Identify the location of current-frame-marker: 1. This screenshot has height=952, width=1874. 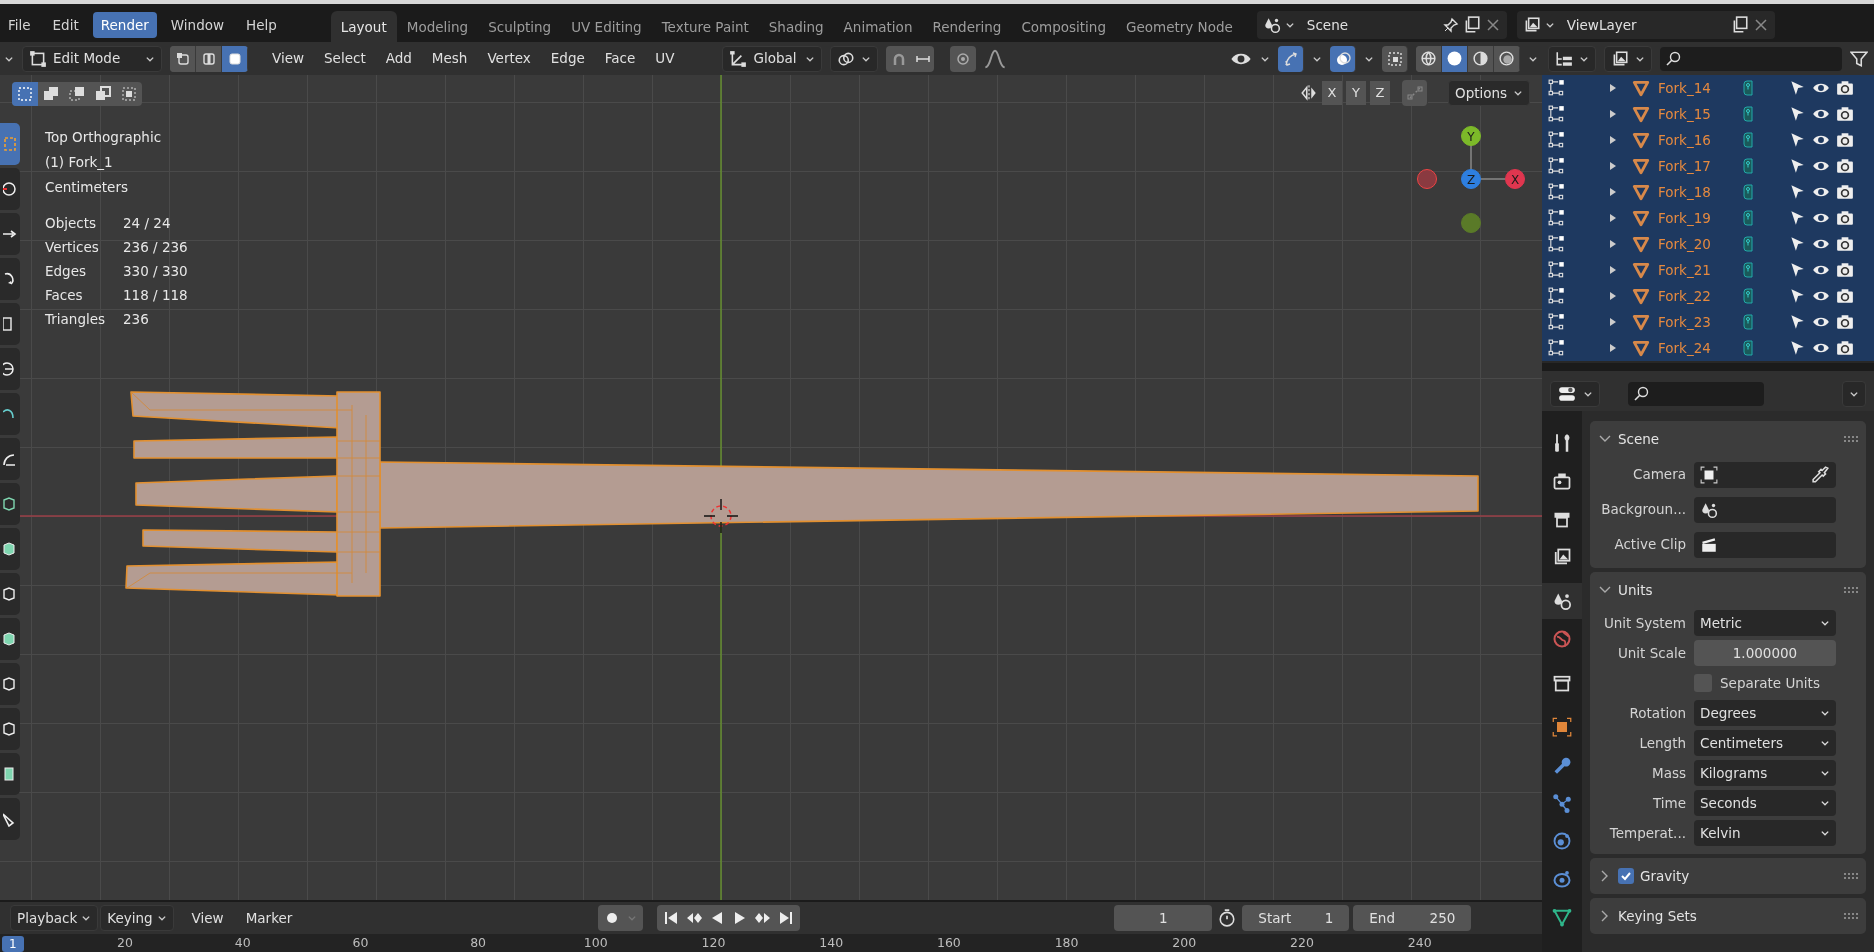
(13, 944).